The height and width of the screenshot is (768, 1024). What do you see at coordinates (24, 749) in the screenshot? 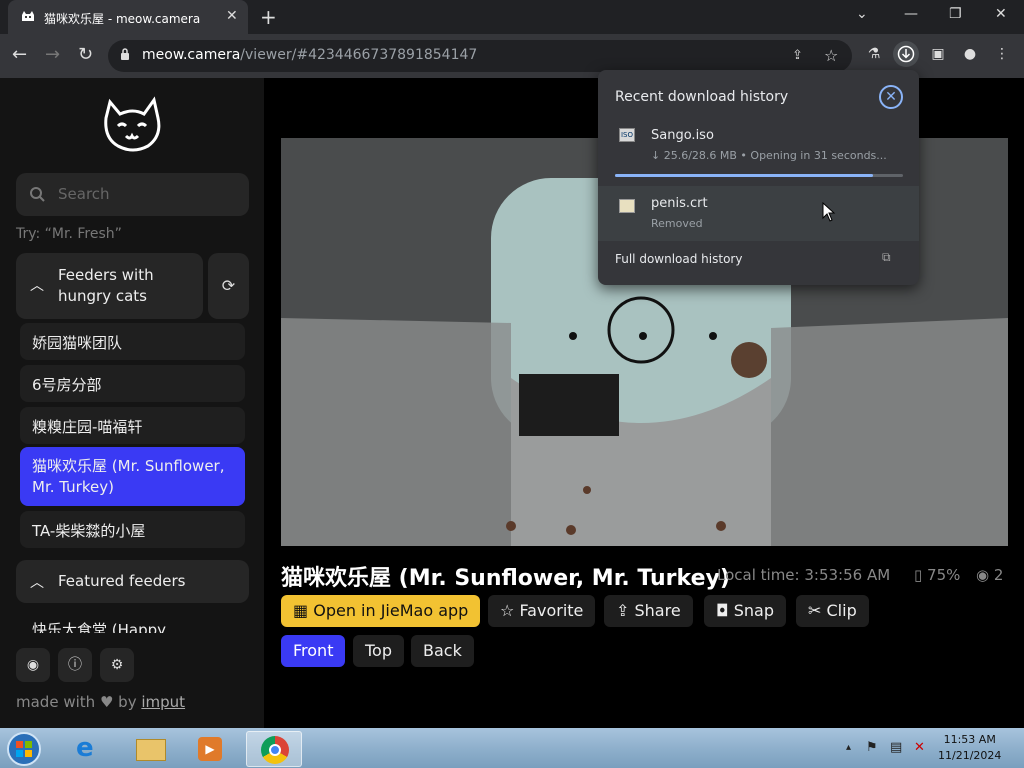
I see `start-button-icon` at bounding box center [24, 749].